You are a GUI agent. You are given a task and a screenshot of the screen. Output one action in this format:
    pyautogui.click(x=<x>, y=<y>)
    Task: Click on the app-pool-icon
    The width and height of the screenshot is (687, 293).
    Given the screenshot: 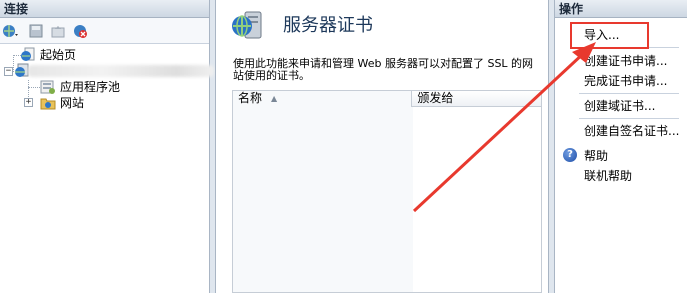 What is the action you would take?
    pyautogui.click(x=47, y=87)
    